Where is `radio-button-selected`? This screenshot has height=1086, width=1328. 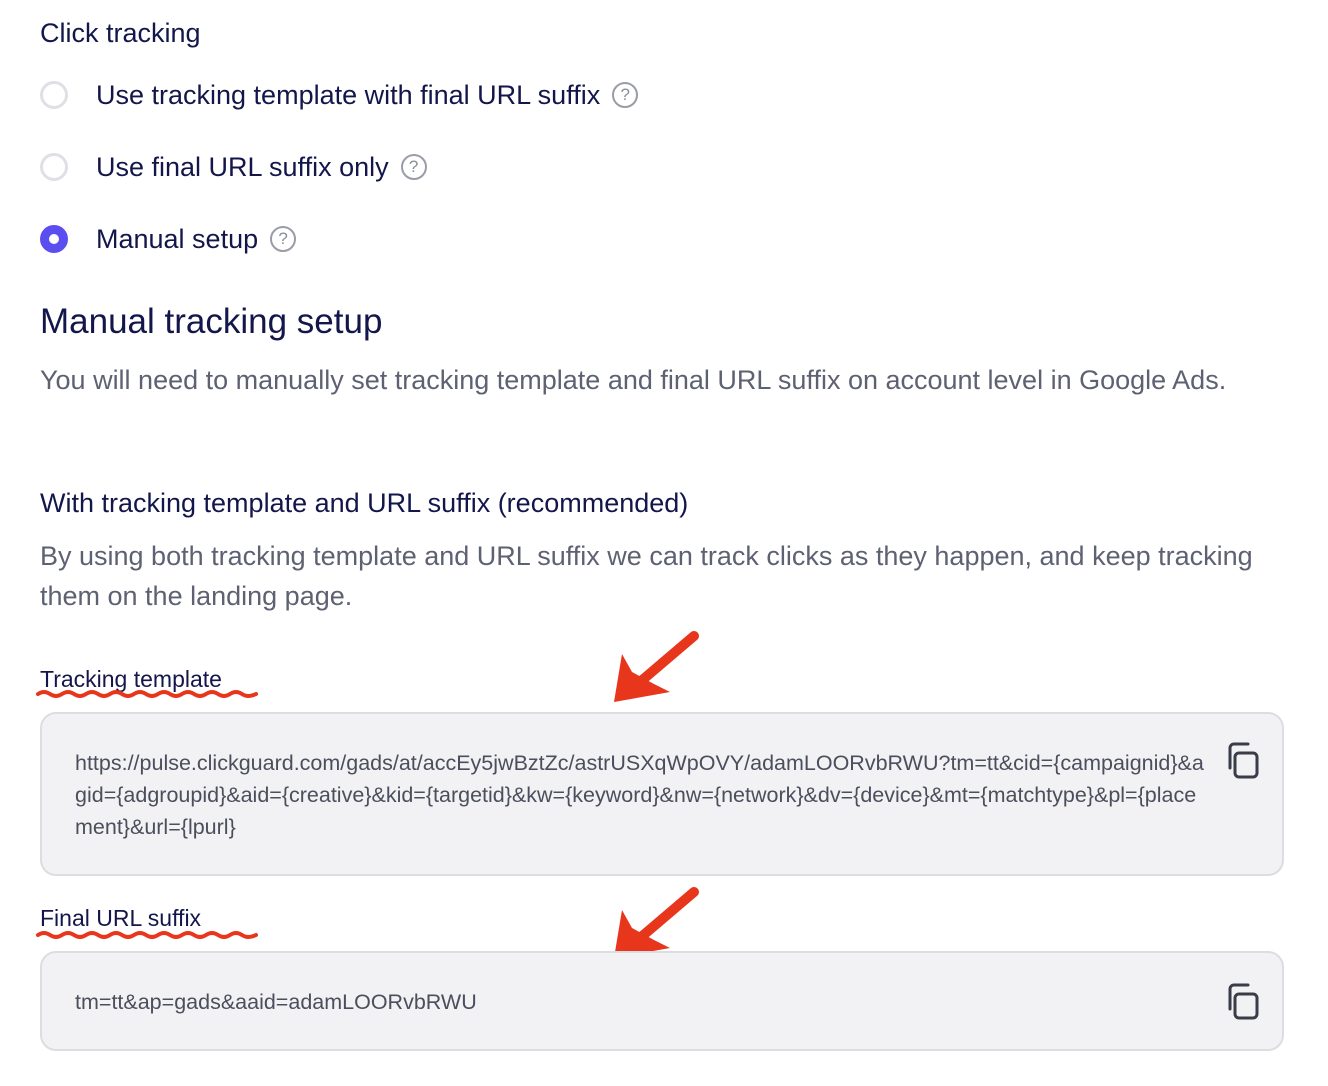 radio-button-selected is located at coordinates (54, 239).